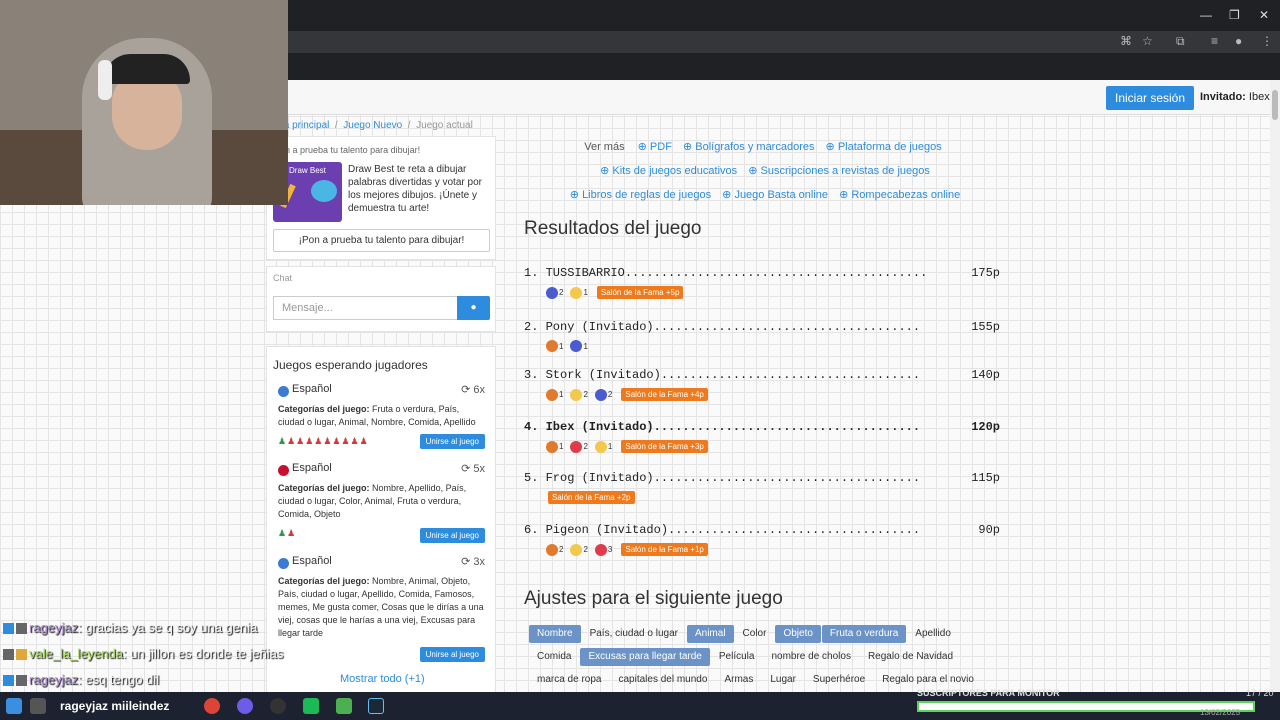 This screenshot has width=1280, height=720. What do you see at coordinates (1214, 41) in the screenshot?
I see `media-icon: ≡` at bounding box center [1214, 41].